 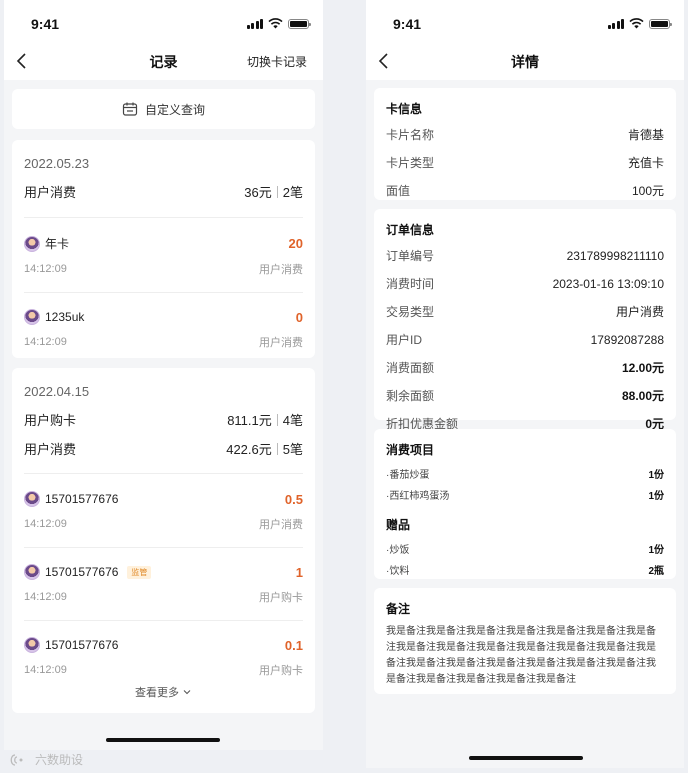 I want to click on watermark-text: 六数助设, so click(x=59, y=760).